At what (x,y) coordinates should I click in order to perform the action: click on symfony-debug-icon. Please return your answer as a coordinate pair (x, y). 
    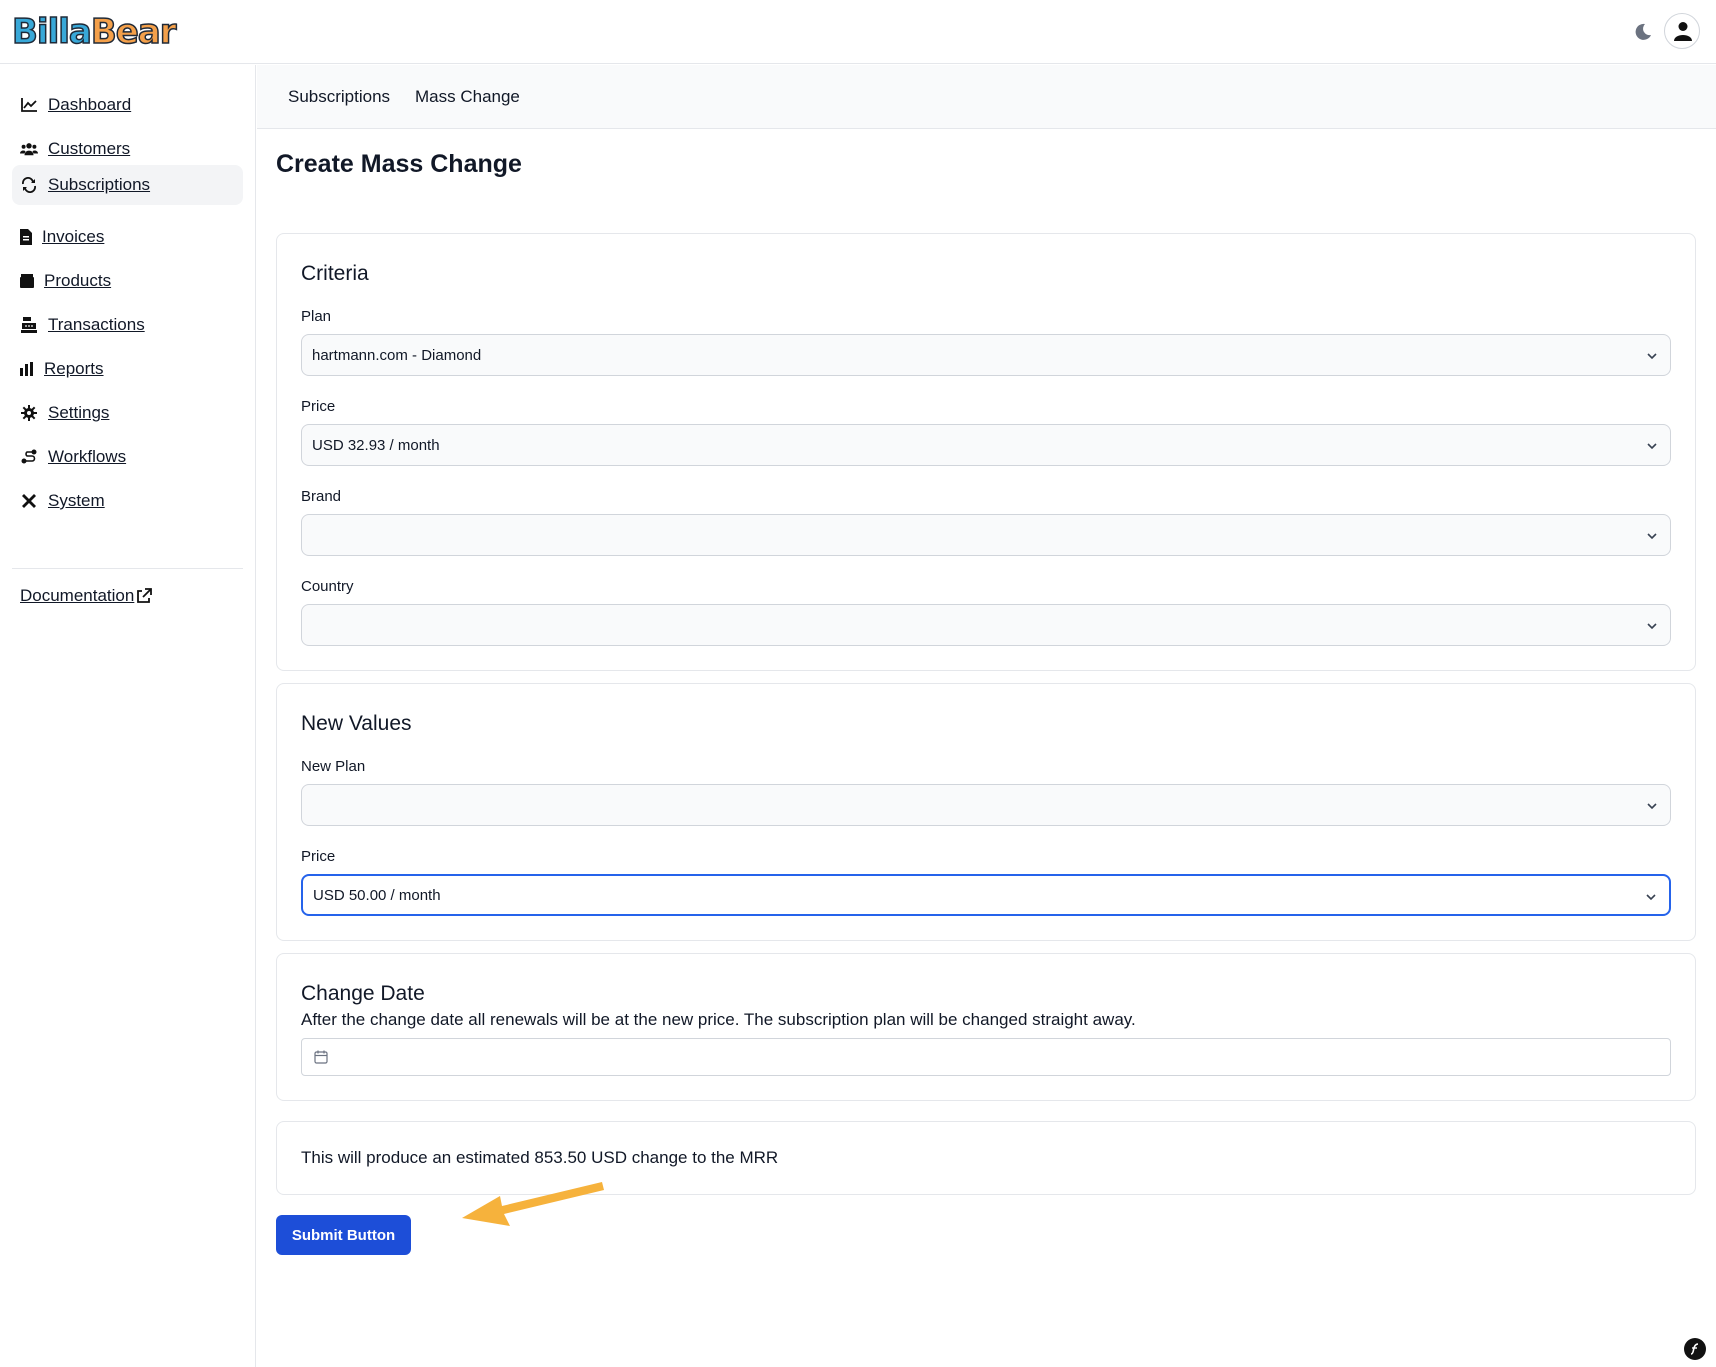
    Looking at the image, I should click on (1695, 1349).